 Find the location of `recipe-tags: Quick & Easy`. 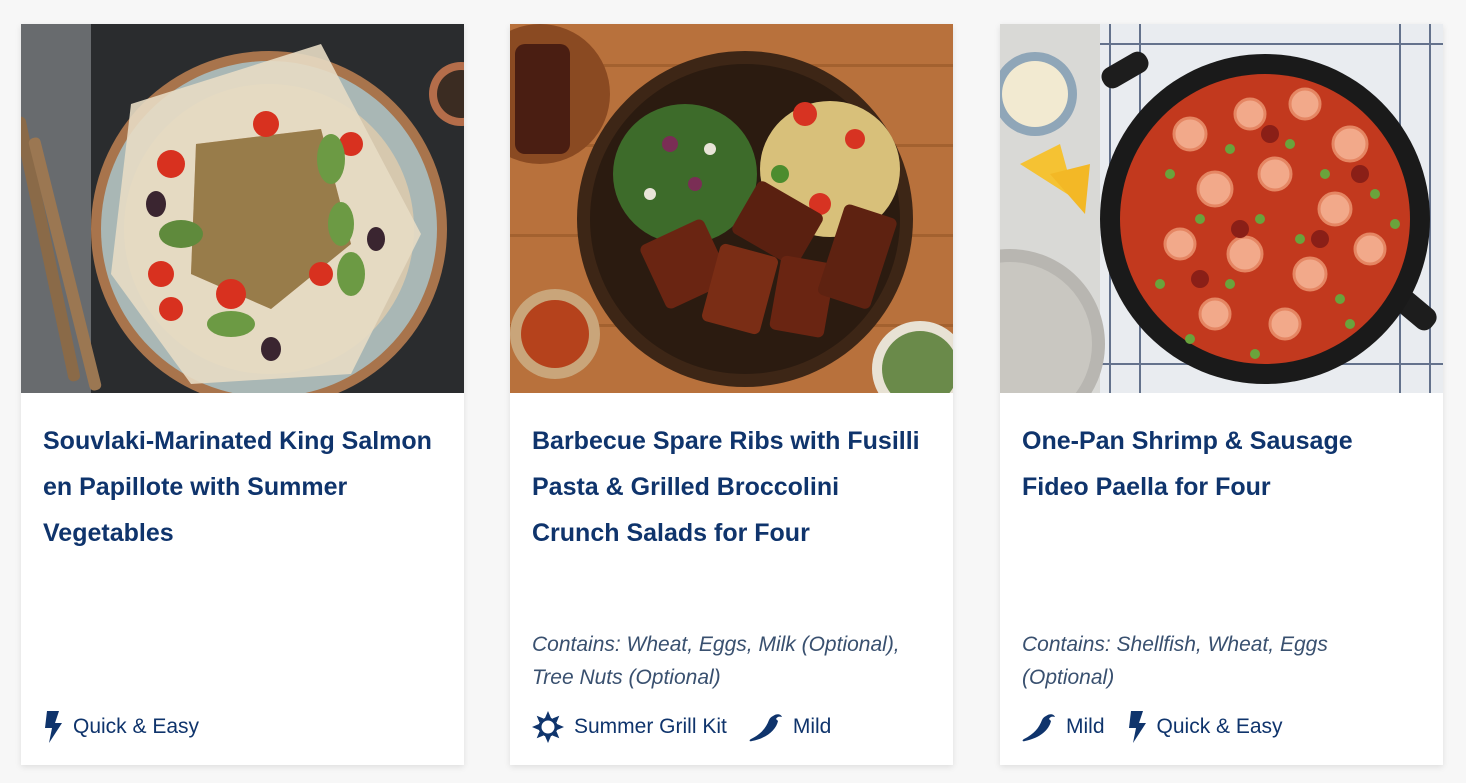

recipe-tags: Quick & Easy is located at coordinates (132, 727).